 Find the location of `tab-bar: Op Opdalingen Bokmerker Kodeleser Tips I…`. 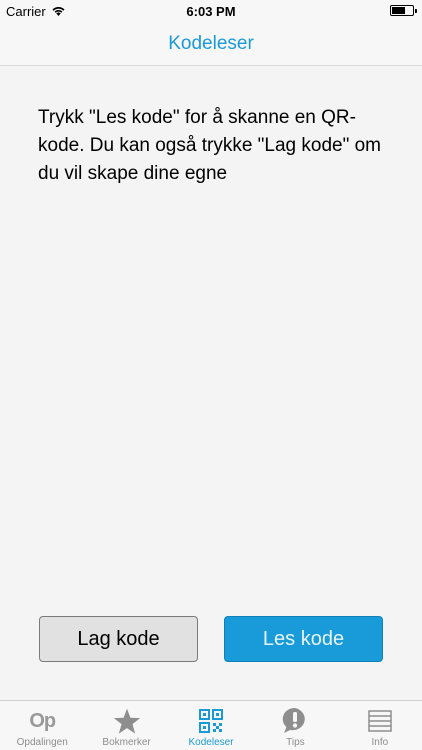

tab-bar: Op Opdalingen Bokmerker Kodeleser Tips I… is located at coordinates (211, 725).